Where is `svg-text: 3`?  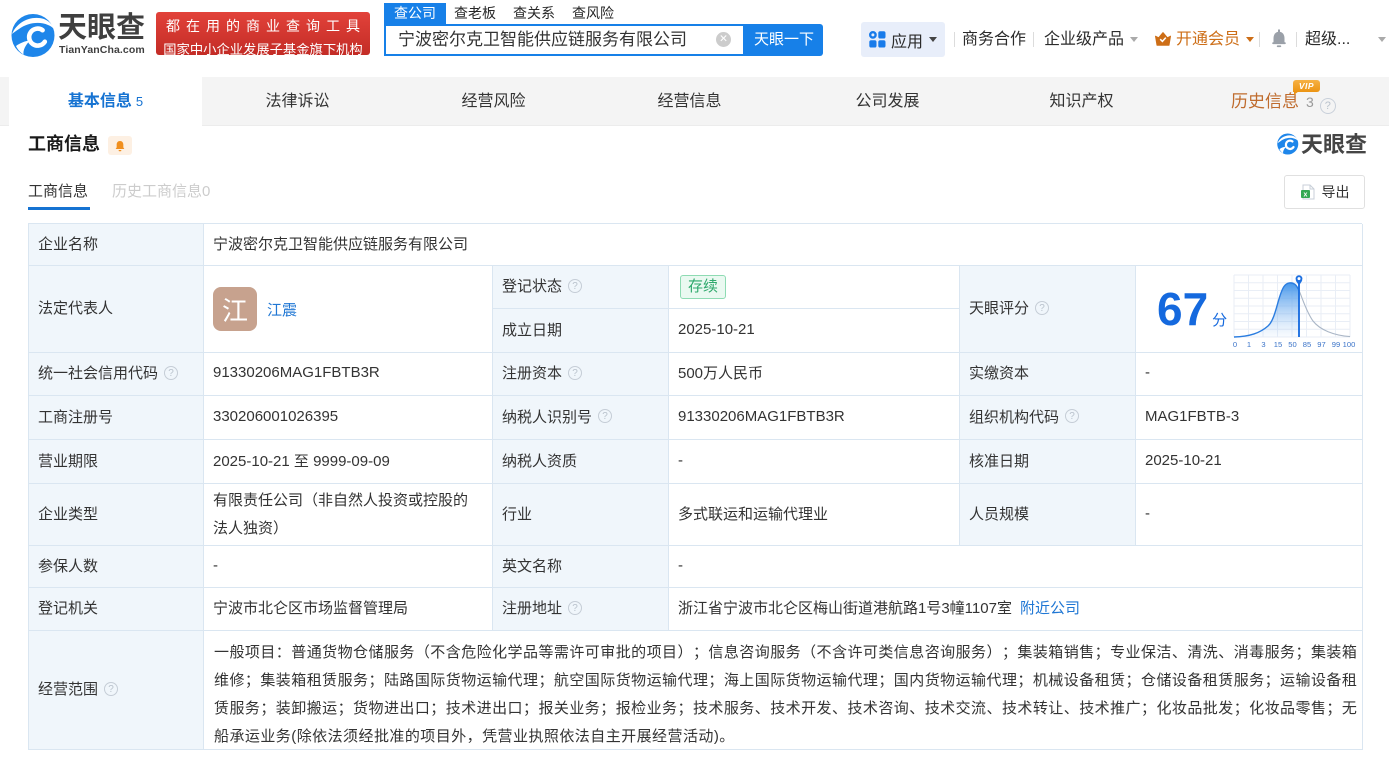 svg-text: 3 is located at coordinates (1264, 344).